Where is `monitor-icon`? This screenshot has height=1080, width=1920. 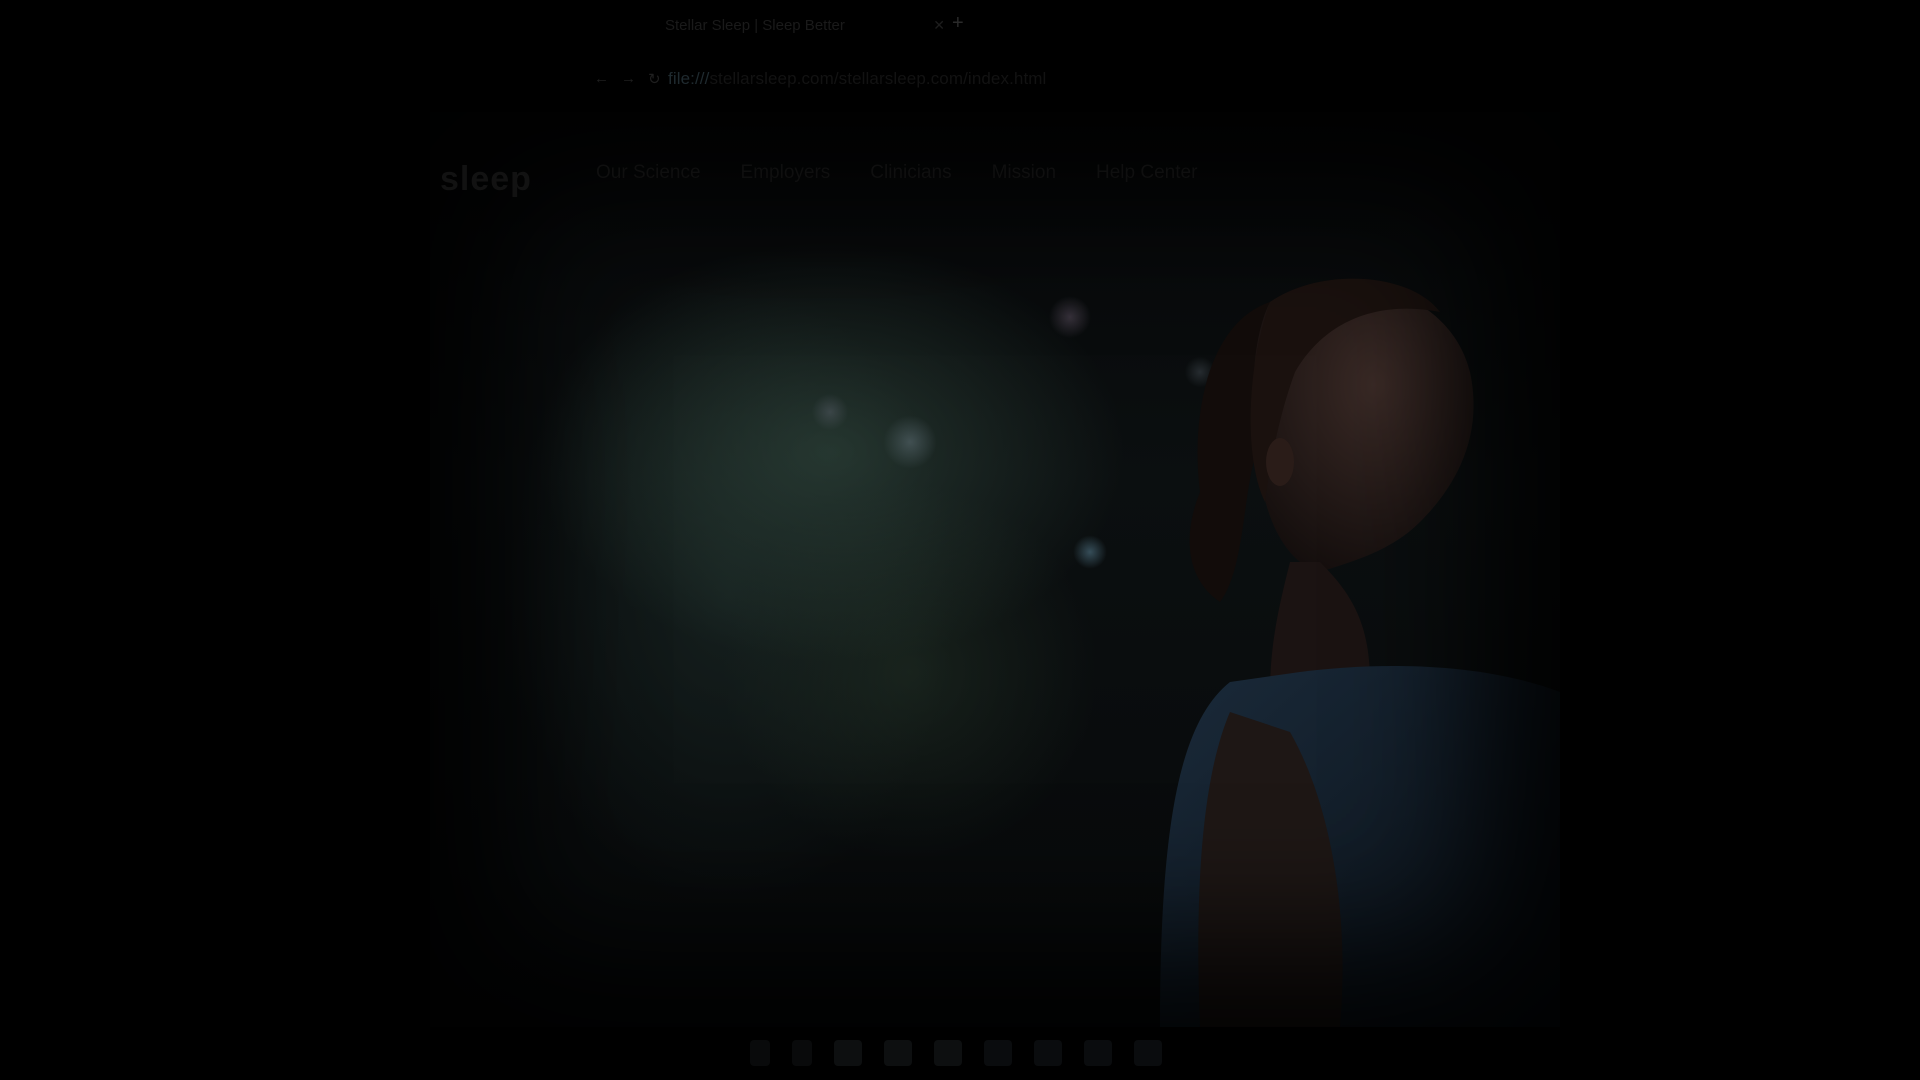
monitor-icon is located at coordinates (848, 1053).